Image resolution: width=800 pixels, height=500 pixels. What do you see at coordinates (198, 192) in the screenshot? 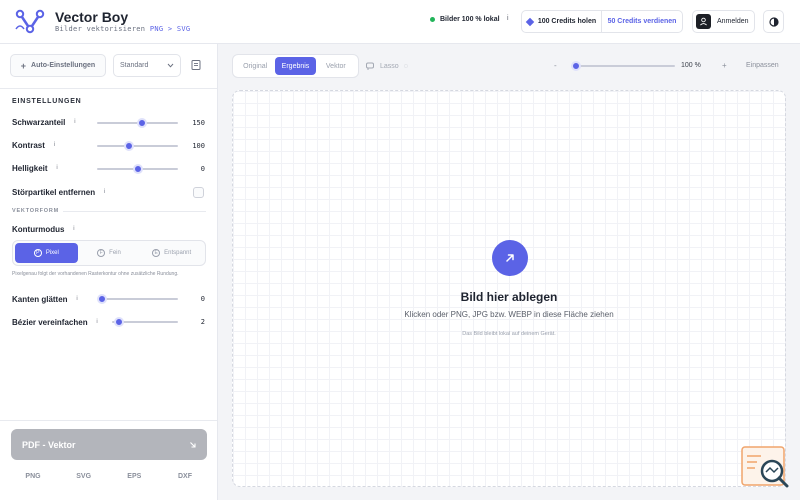
I see `remove-specks-checkbox` at bounding box center [198, 192].